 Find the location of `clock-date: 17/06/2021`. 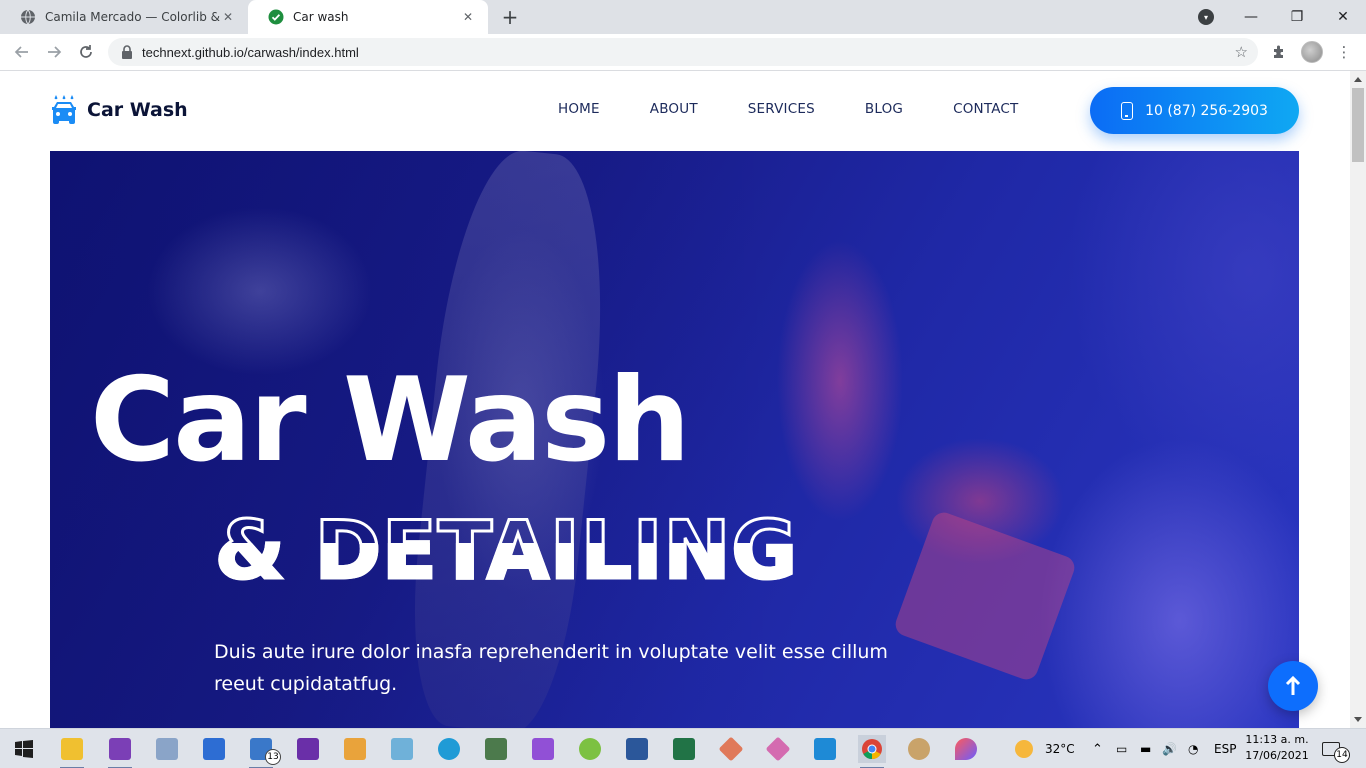

clock-date: 17/06/2021 is located at coordinates (1277, 755).